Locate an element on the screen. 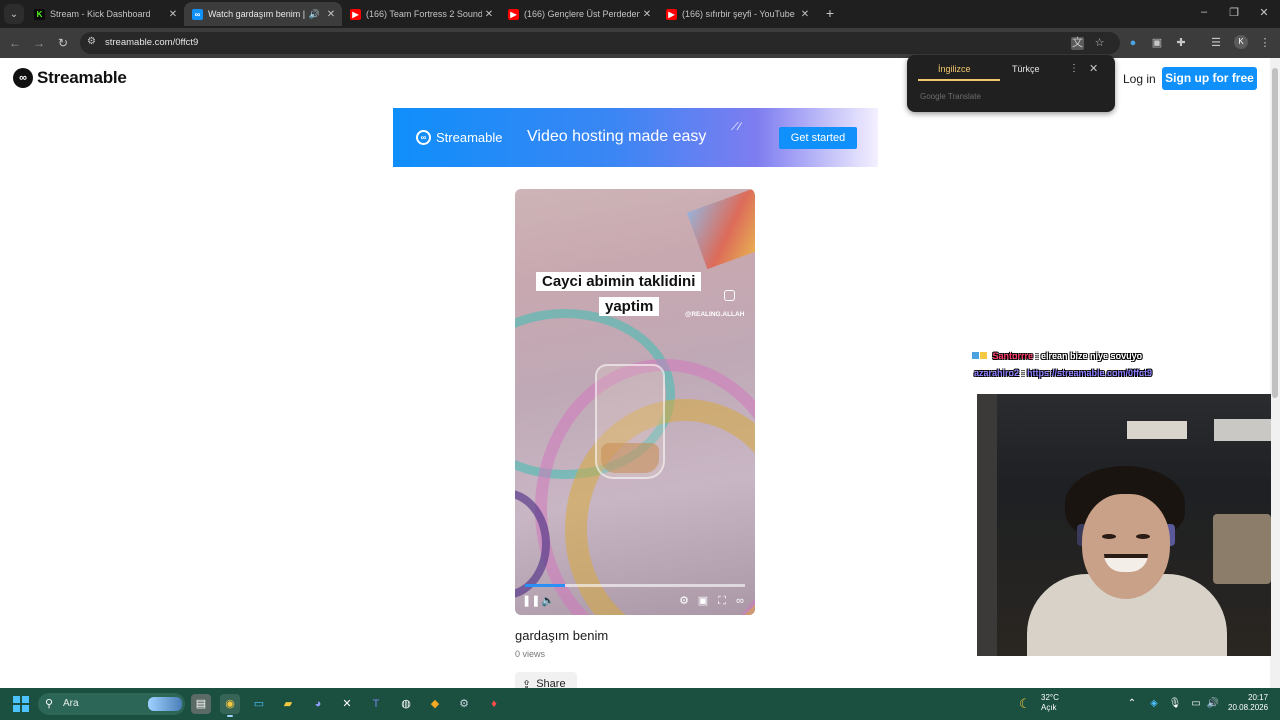  obs-icon: ◍ is located at coordinates (406, 704).